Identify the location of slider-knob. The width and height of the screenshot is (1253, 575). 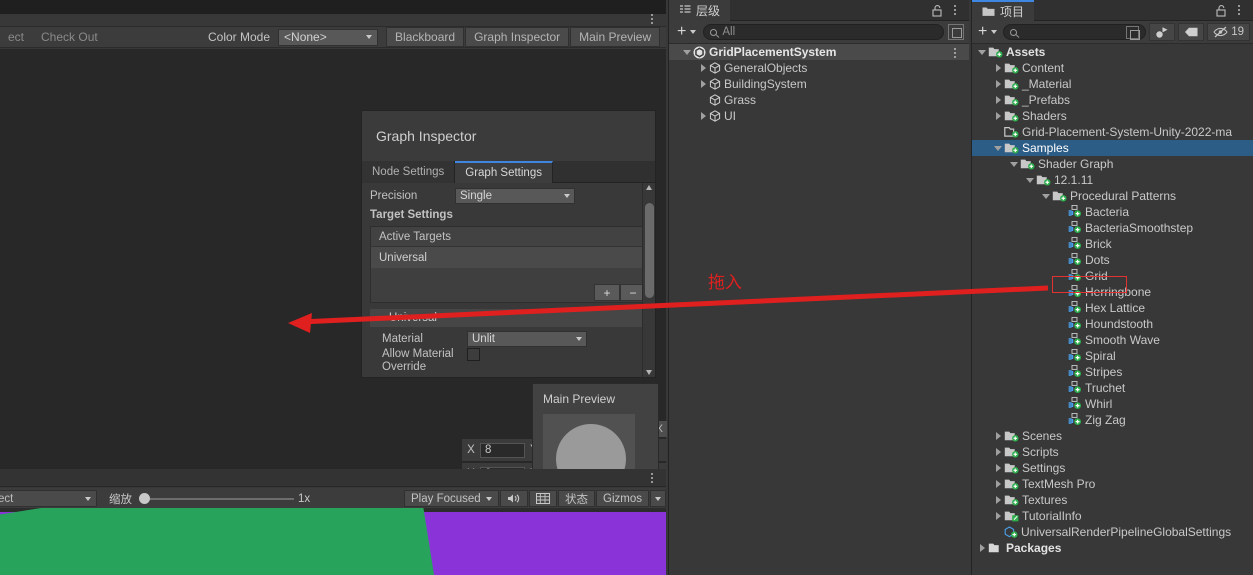
(144, 498).